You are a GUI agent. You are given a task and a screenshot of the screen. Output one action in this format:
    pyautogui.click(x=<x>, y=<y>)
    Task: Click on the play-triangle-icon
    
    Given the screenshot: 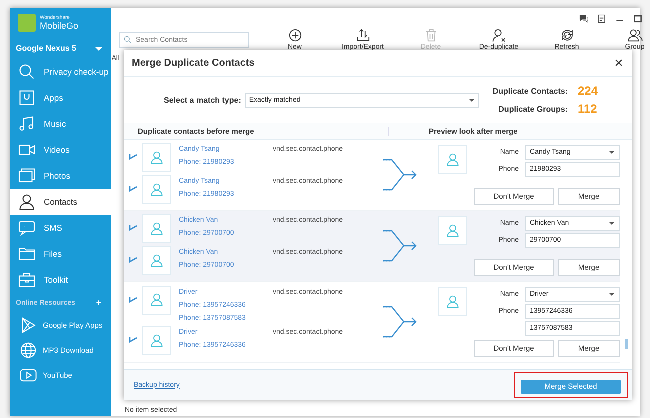 What is the action you would take?
    pyautogui.click(x=28, y=325)
    